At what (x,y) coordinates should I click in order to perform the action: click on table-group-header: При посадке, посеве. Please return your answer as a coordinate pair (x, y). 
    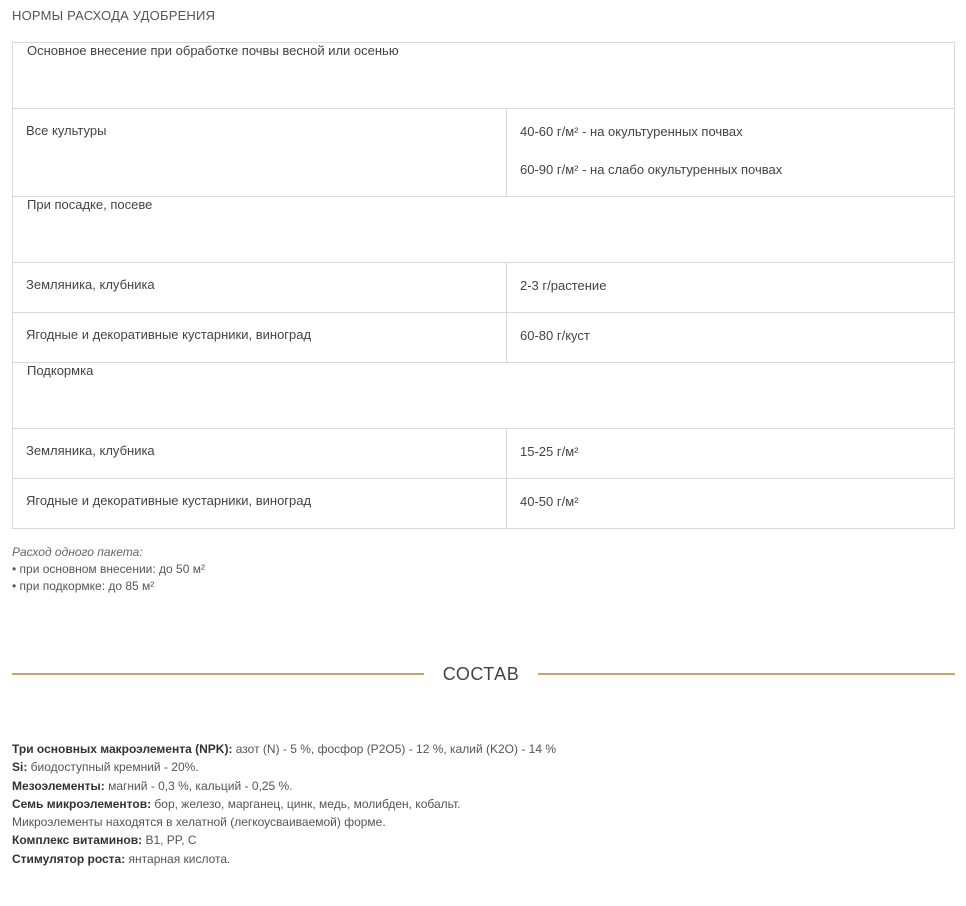
    Looking at the image, I should click on (483, 229).